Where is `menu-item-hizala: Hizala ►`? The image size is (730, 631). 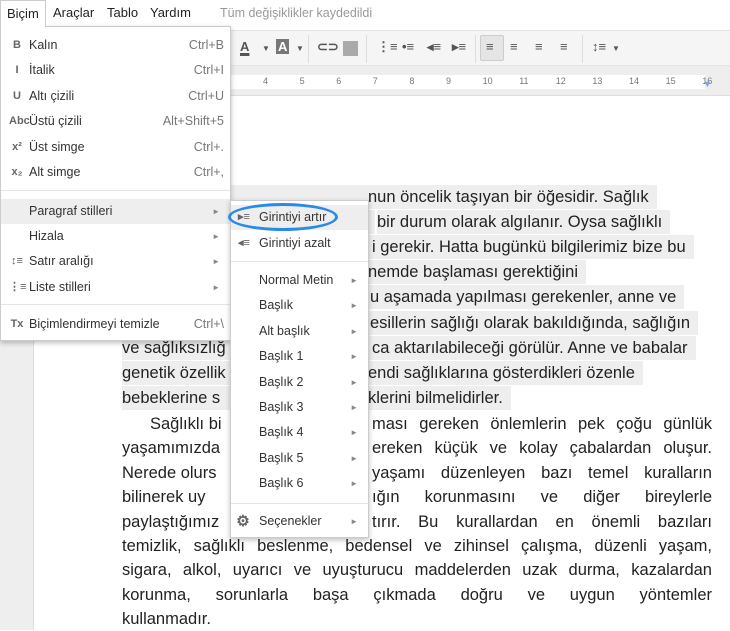
menu-item-hizala: Hizala ► is located at coordinates (115, 236).